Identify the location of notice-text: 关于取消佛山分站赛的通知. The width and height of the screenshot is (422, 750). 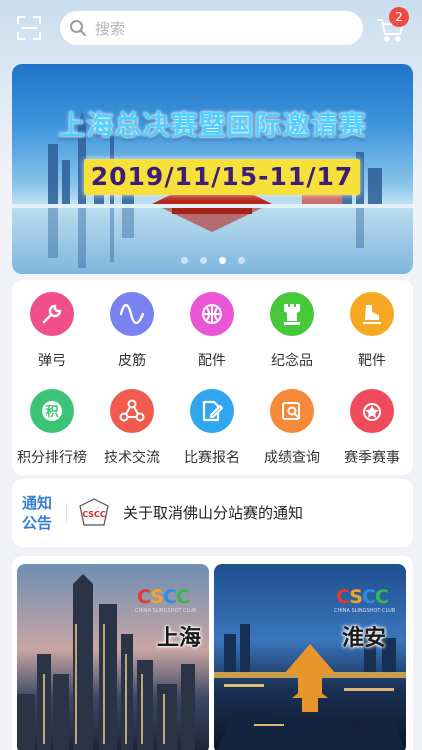
(213, 513).